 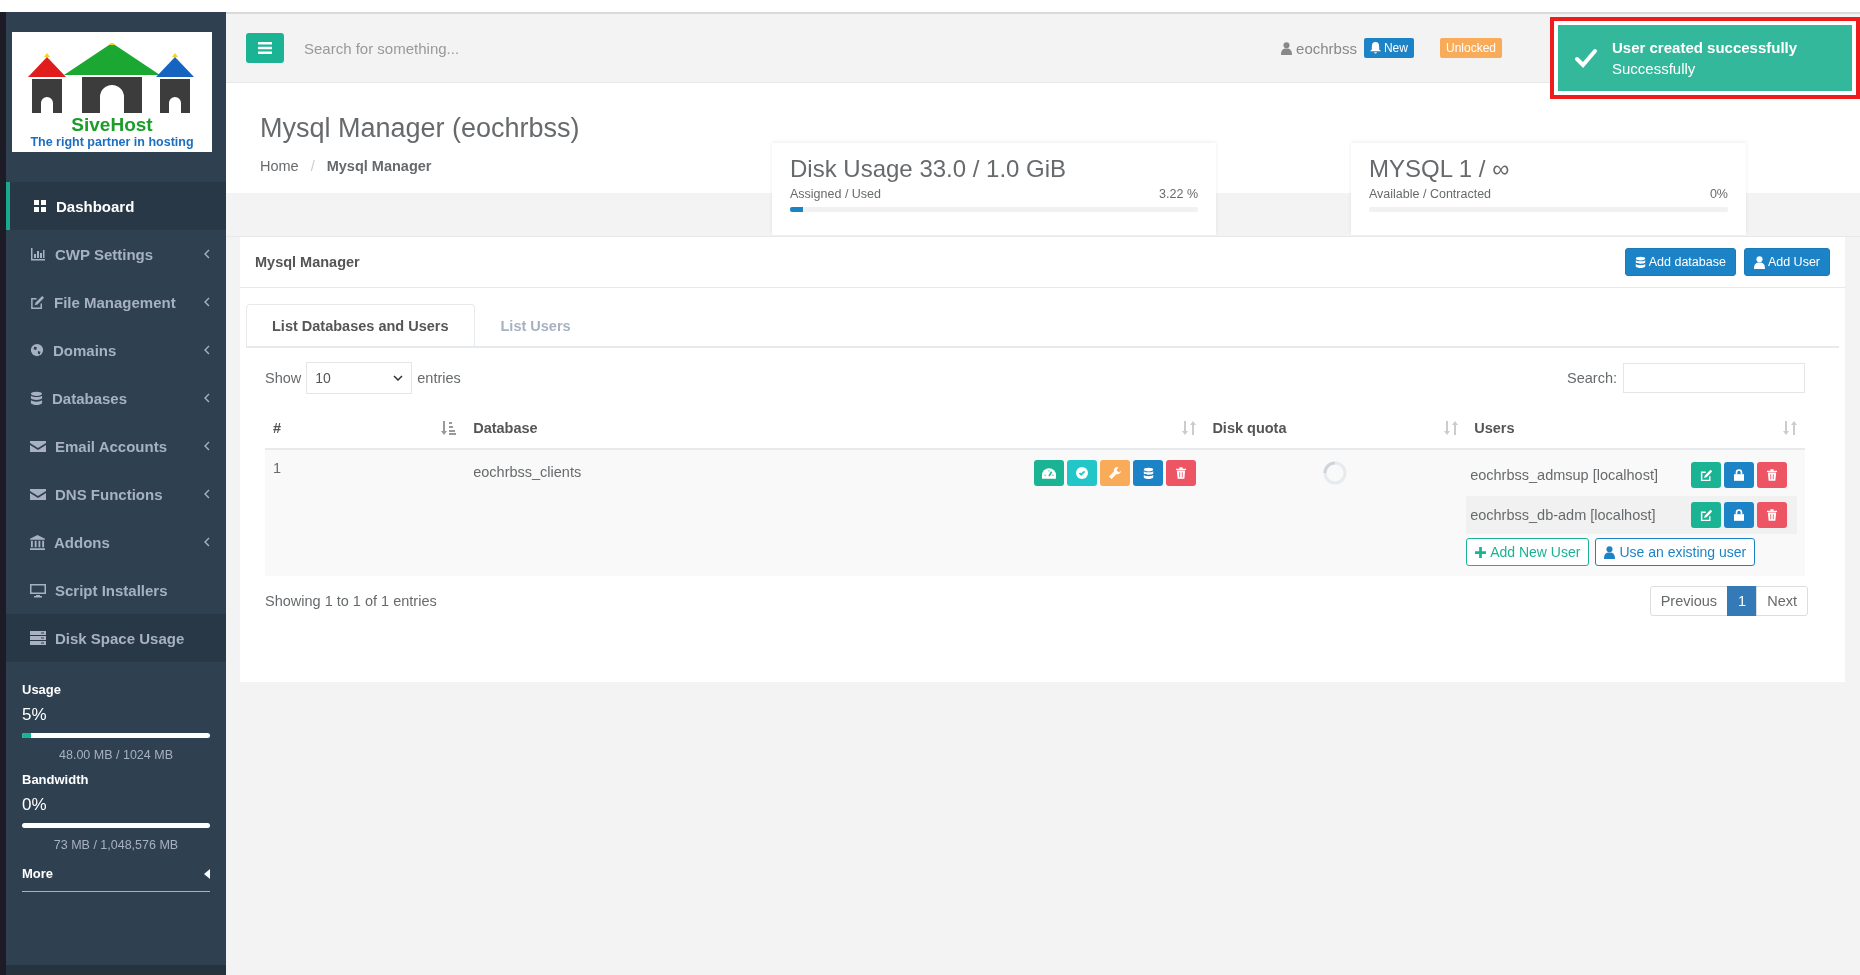 I want to click on page-button: 1, so click(x=1742, y=601).